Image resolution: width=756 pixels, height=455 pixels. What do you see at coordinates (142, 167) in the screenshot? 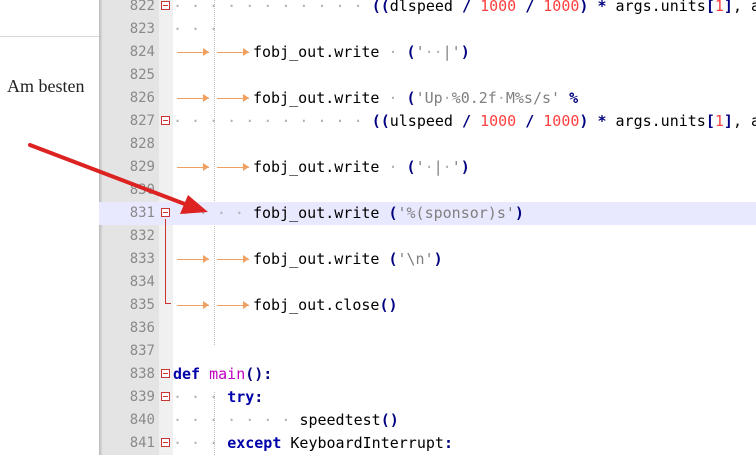
I see `line-number: 829` at bounding box center [142, 167].